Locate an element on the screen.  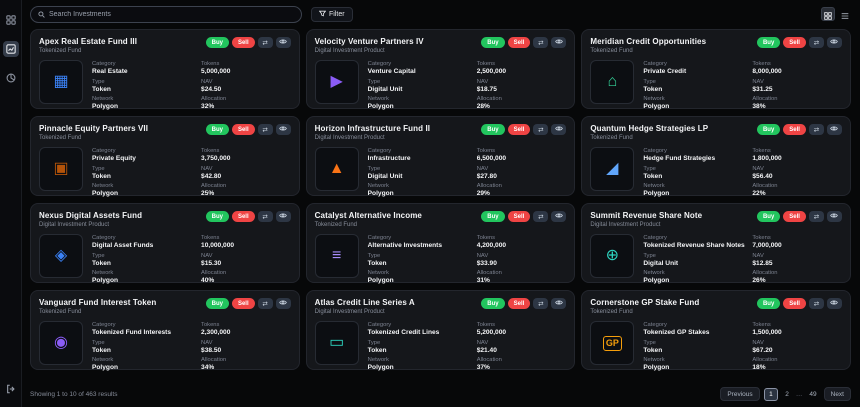
page-1-button: 1 is located at coordinates (771, 394).